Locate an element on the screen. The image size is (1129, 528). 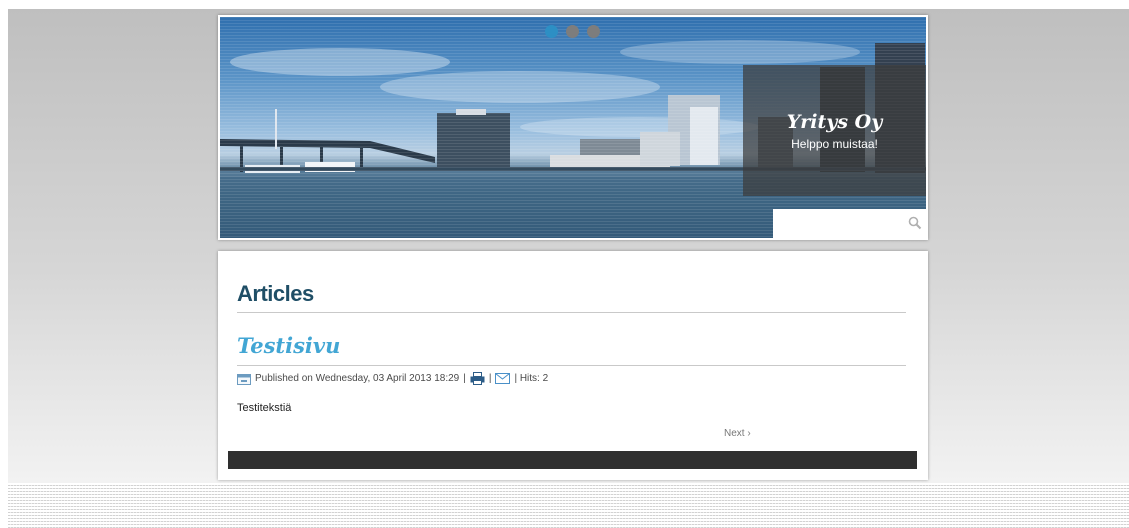
print-icon is located at coordinates (477, 378).